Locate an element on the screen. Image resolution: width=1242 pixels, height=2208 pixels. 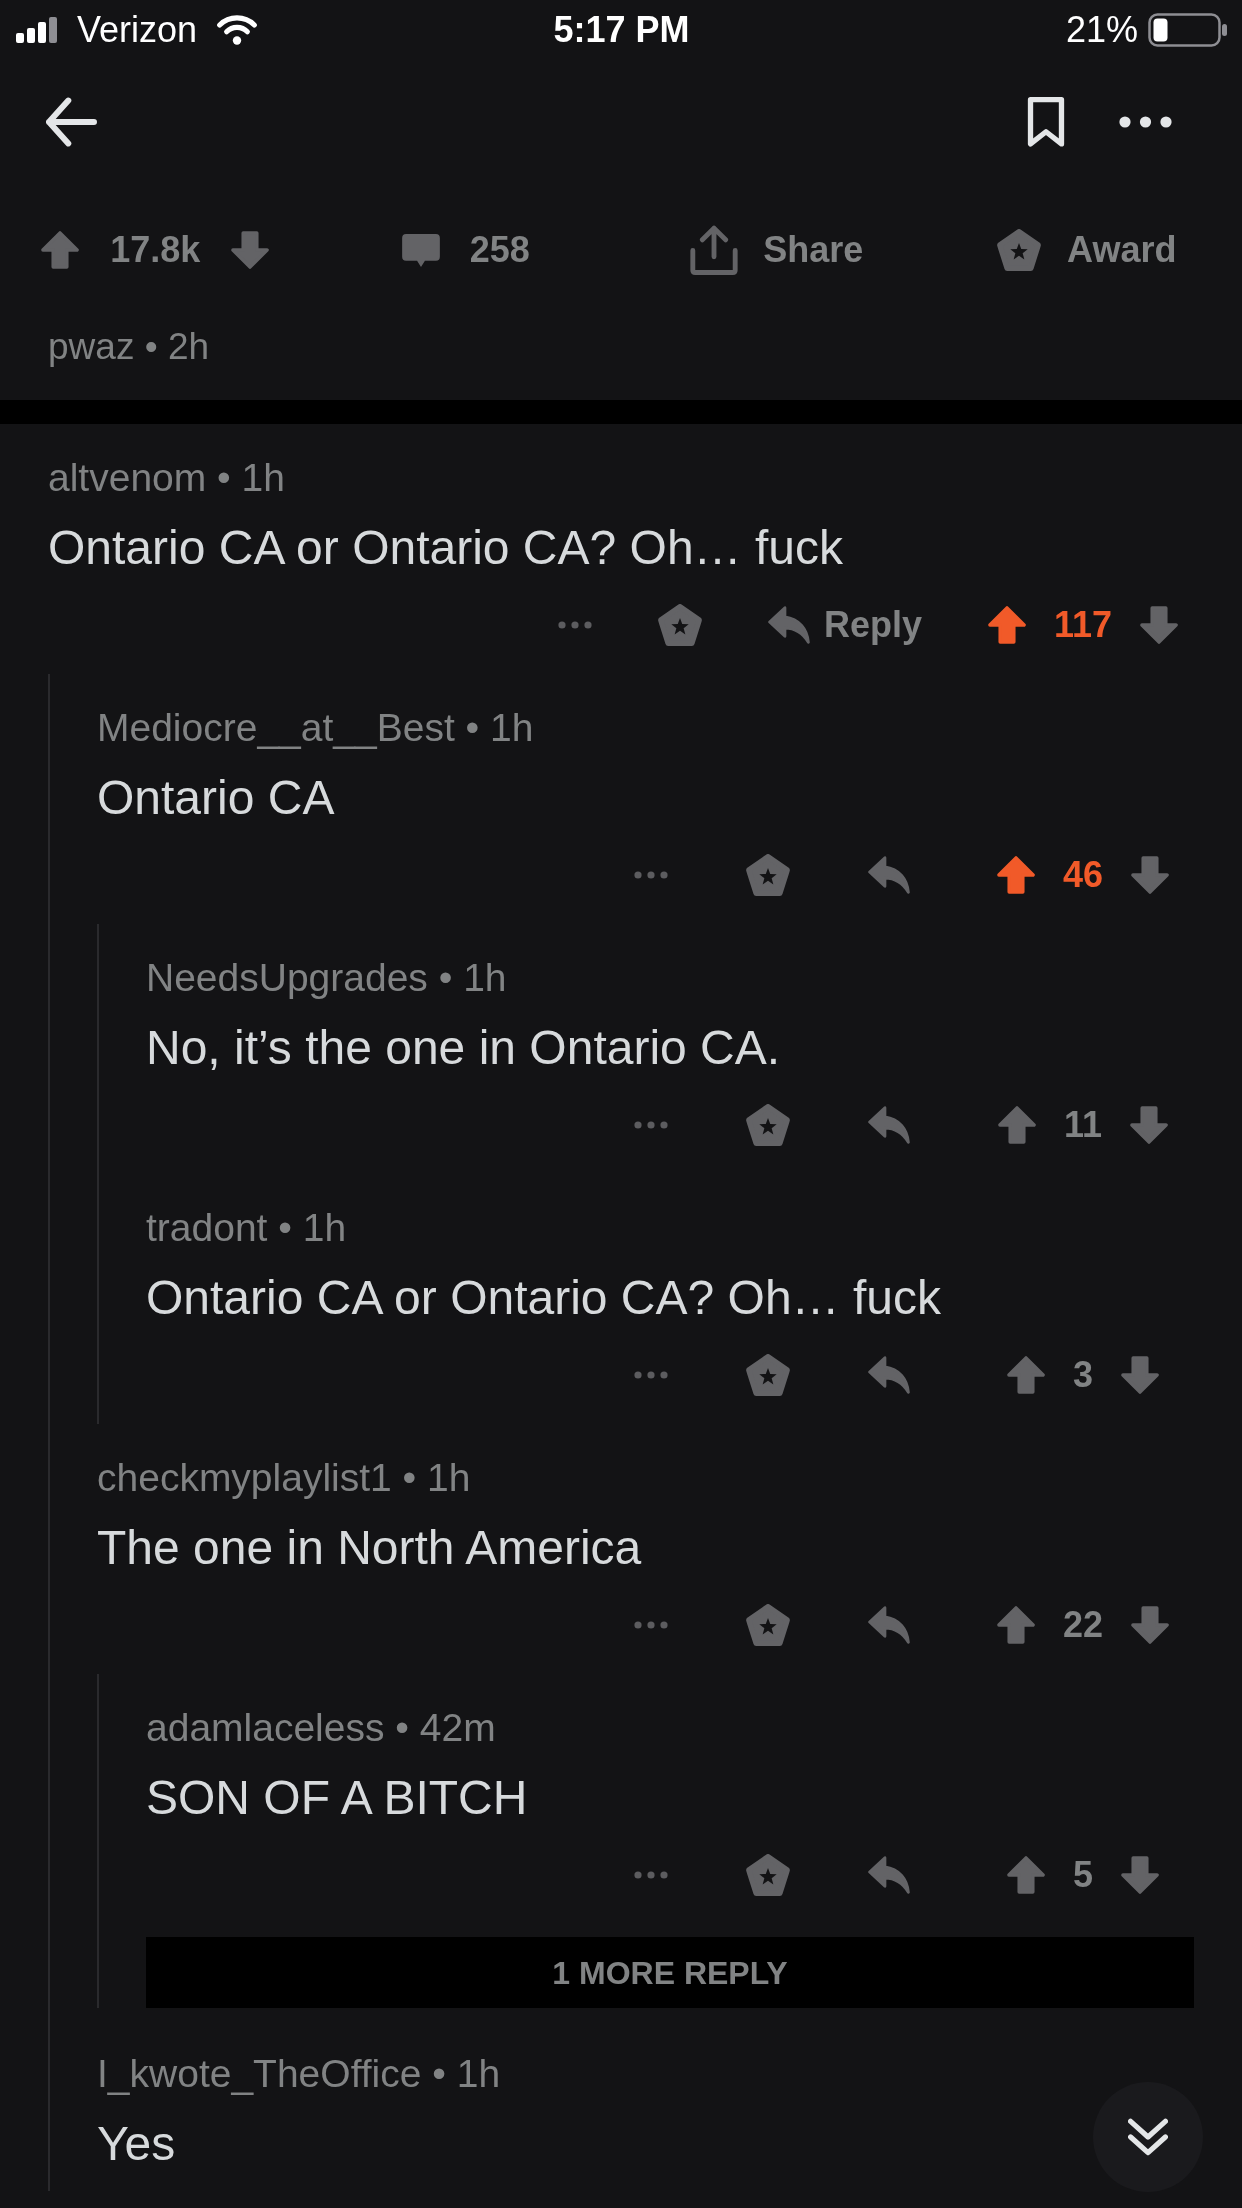
back-arrow-icon is located at coordinates (71, 122).